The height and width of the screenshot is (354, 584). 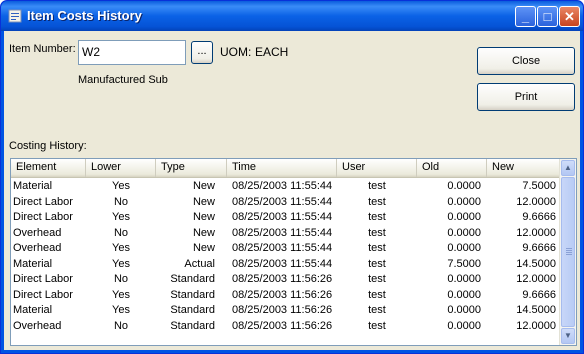 I want to click on cell-old: 7.5000, so click(x=464, y=263).